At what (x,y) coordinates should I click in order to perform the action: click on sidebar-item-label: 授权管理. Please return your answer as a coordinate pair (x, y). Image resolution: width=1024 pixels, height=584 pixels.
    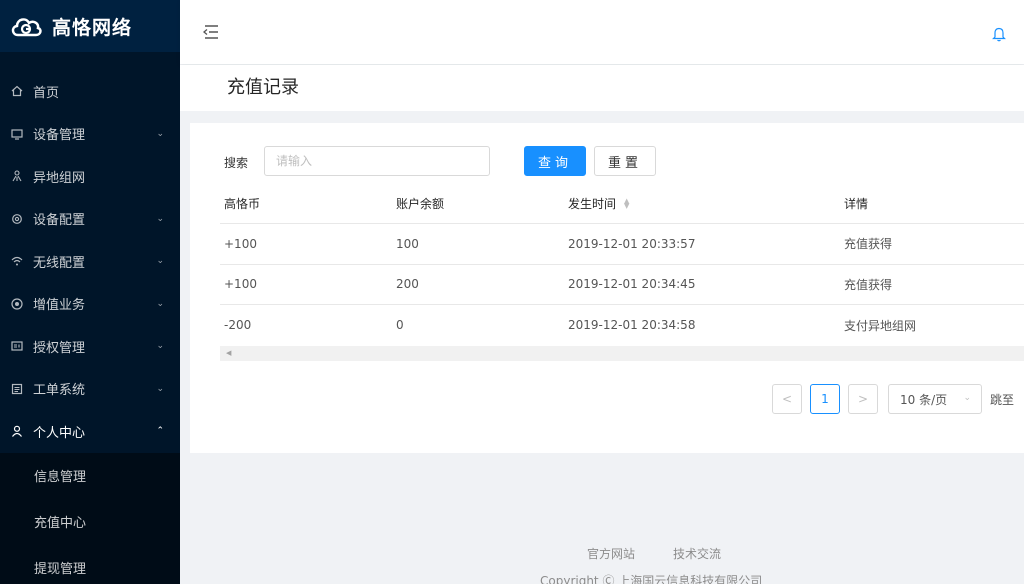
    Looking at the image, I should click on (59, 348).